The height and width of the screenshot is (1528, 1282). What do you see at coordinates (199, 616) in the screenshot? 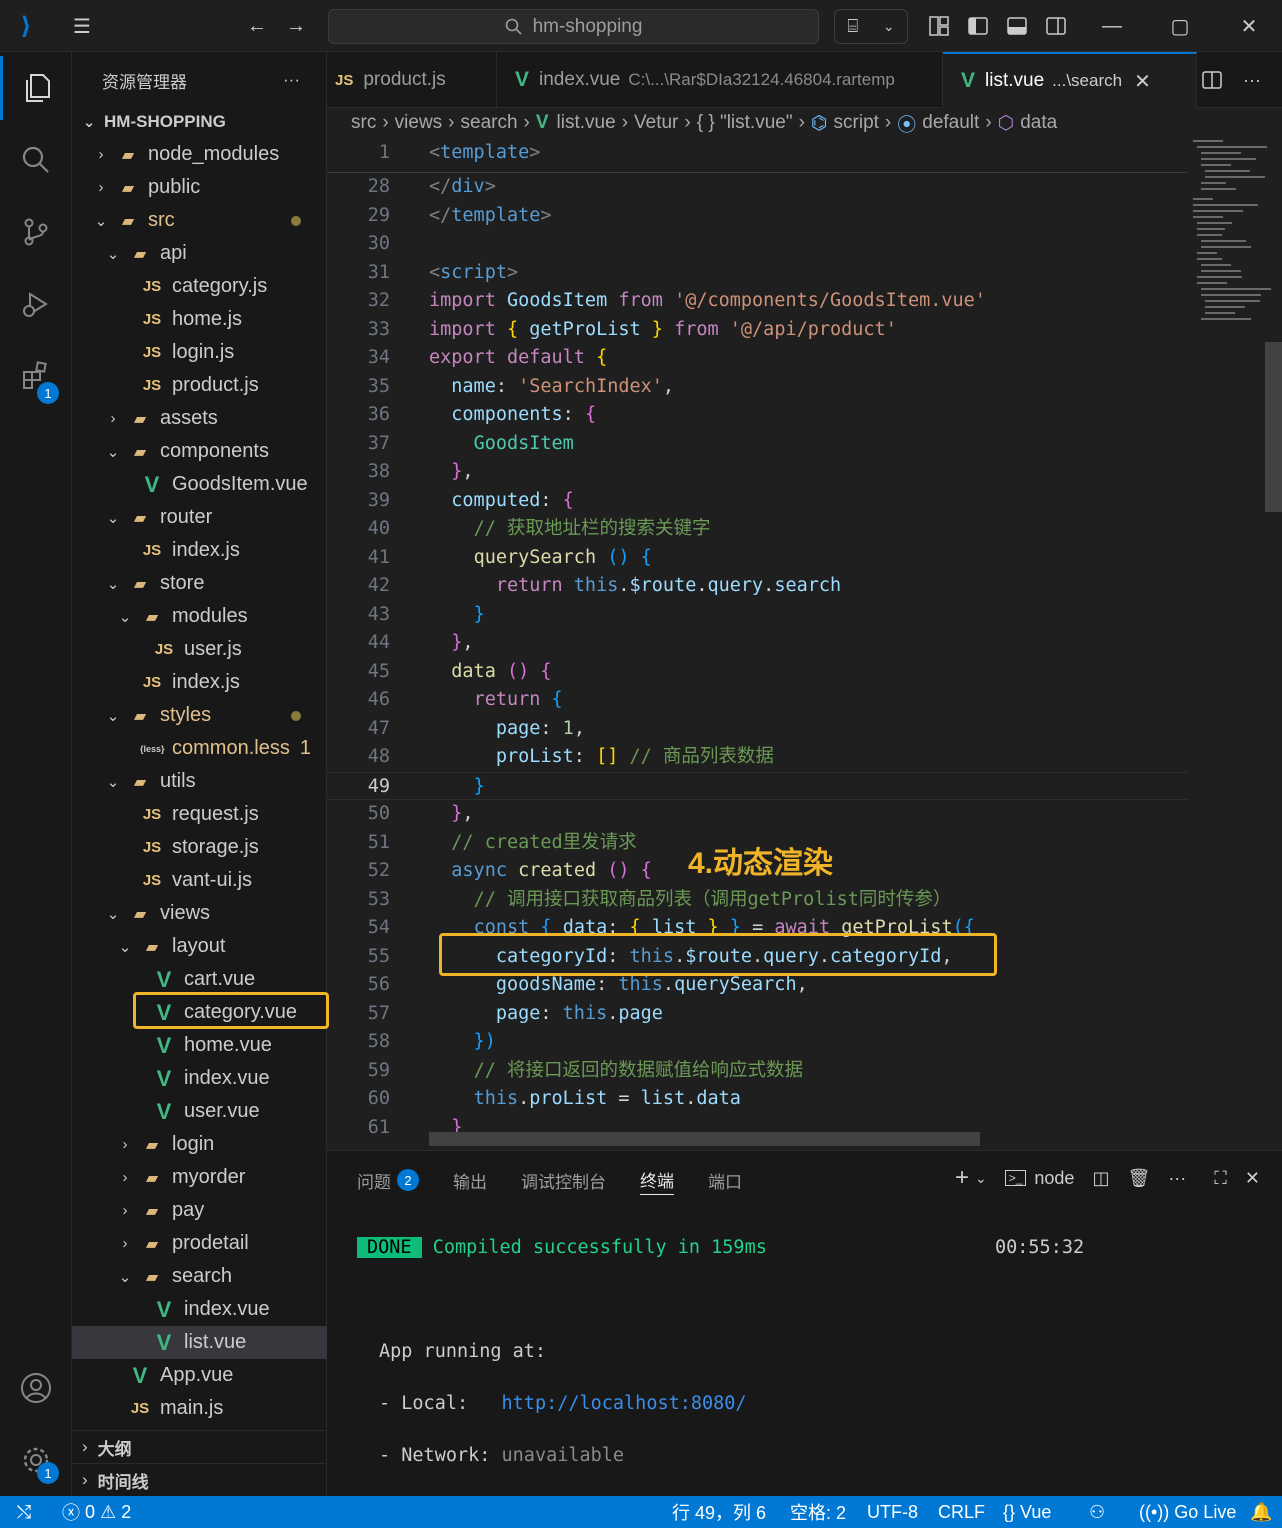
I see `tree-item: ⌄ ▰ modules` at bounding box center [199, 616].